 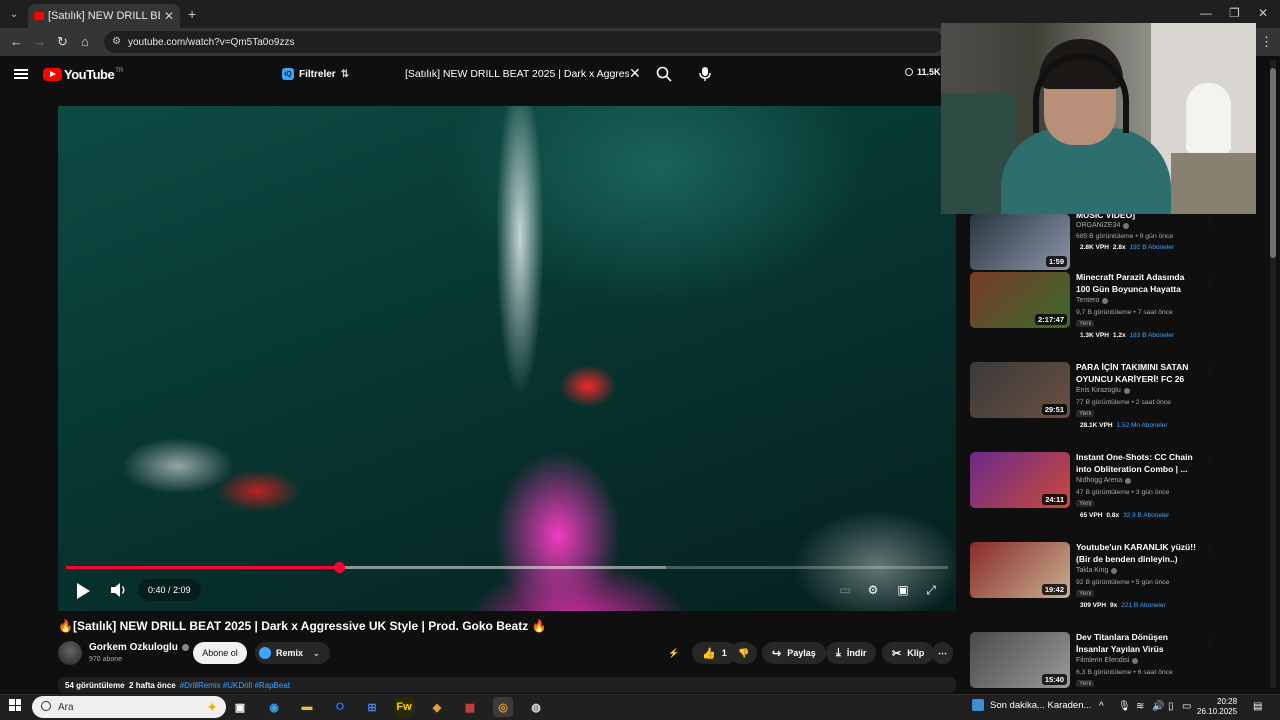 I want to click on fullscreen-icon: ⤢, so click(x=931, y=590).